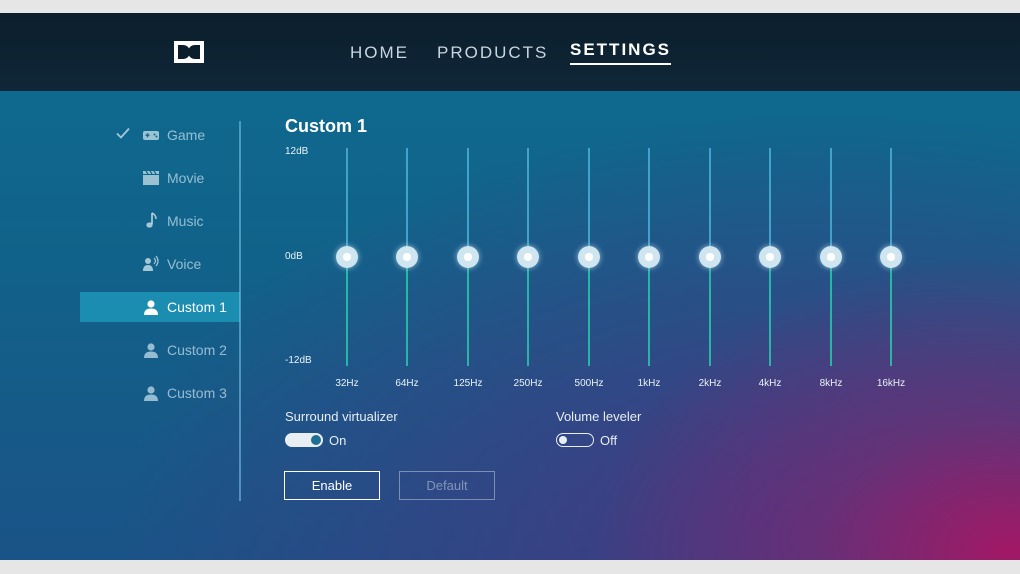 The width and height of the screenshot is (1020, 574). Describe the element at coordinates (347, 383) in the screenshot. I see `eq-frequency-label: 32Hz` at that location.